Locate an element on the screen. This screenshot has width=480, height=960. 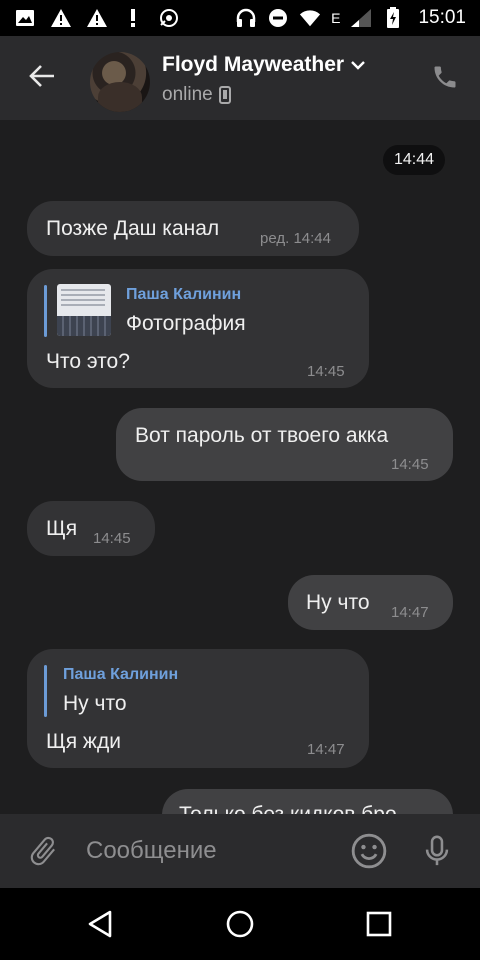
message-text: Щя жди is located at coordinates (83, 741).